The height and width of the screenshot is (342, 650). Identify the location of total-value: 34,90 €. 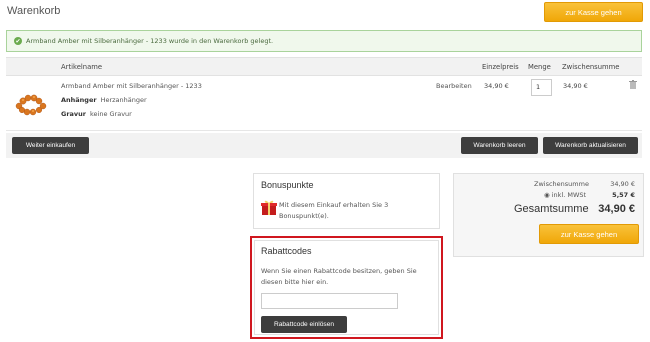
(616, 209).